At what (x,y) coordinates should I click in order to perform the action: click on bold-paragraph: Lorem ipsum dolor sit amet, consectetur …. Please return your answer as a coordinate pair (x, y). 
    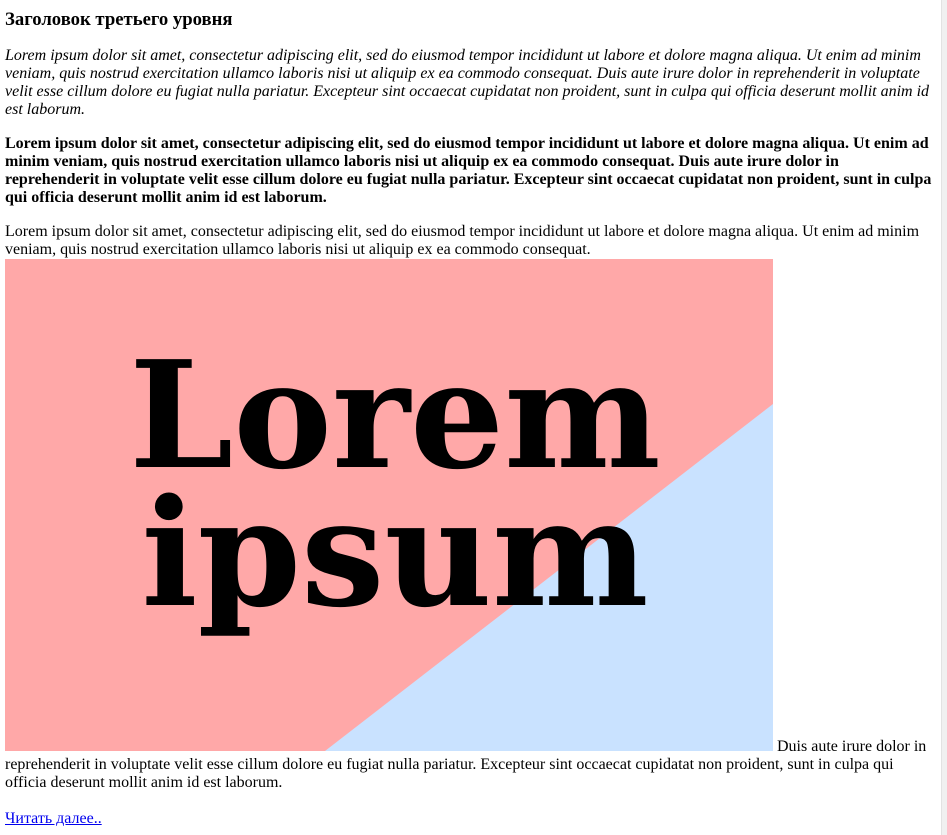
    Looking at the image, I should click on (468, 170).